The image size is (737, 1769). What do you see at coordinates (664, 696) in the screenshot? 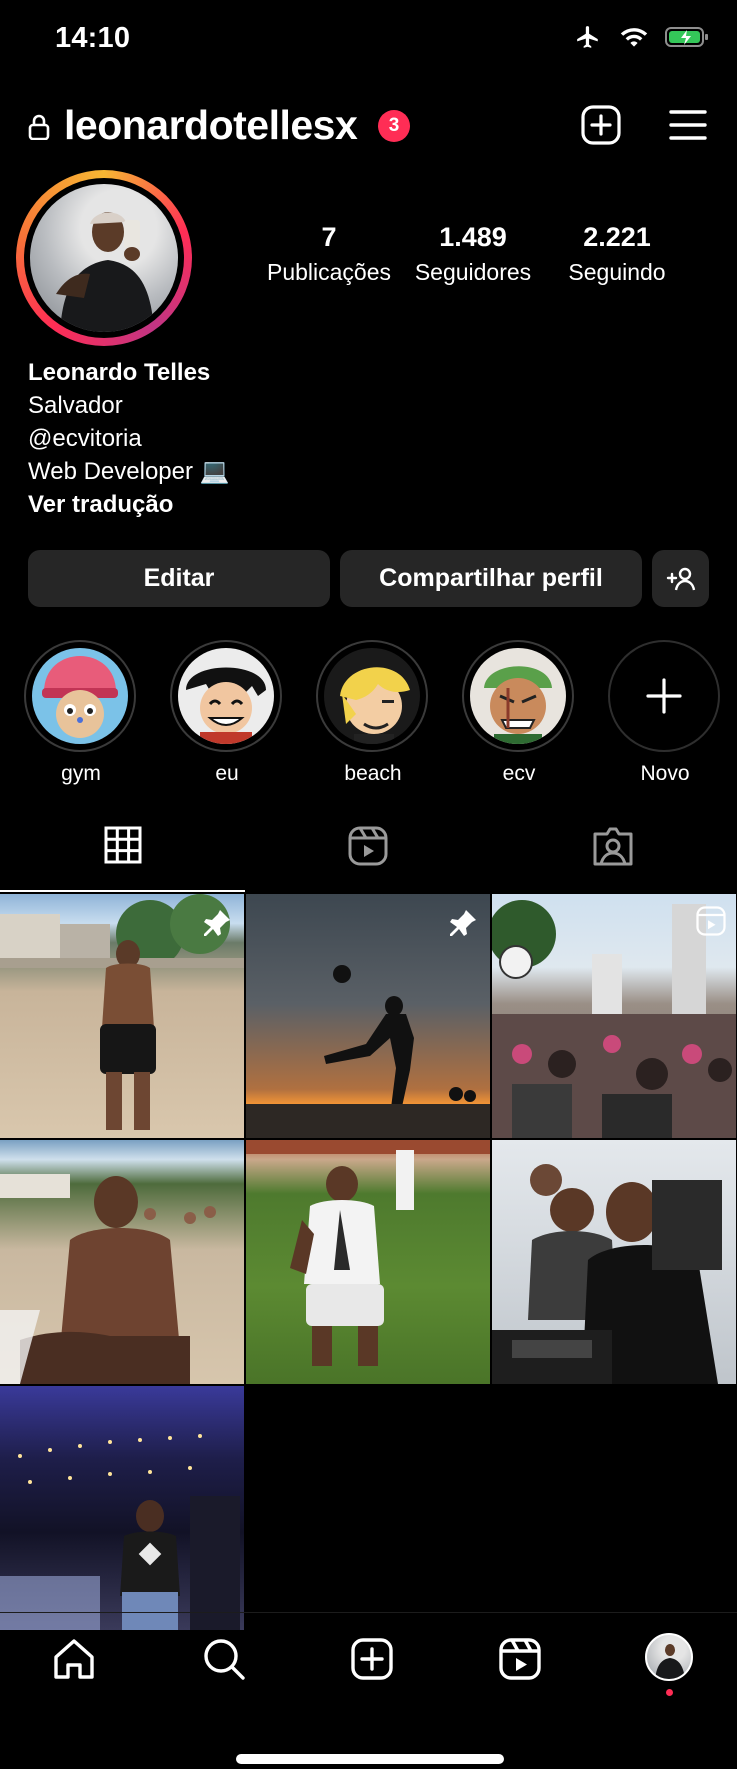
I see `plus-icon` at bounding box center [664, 696].